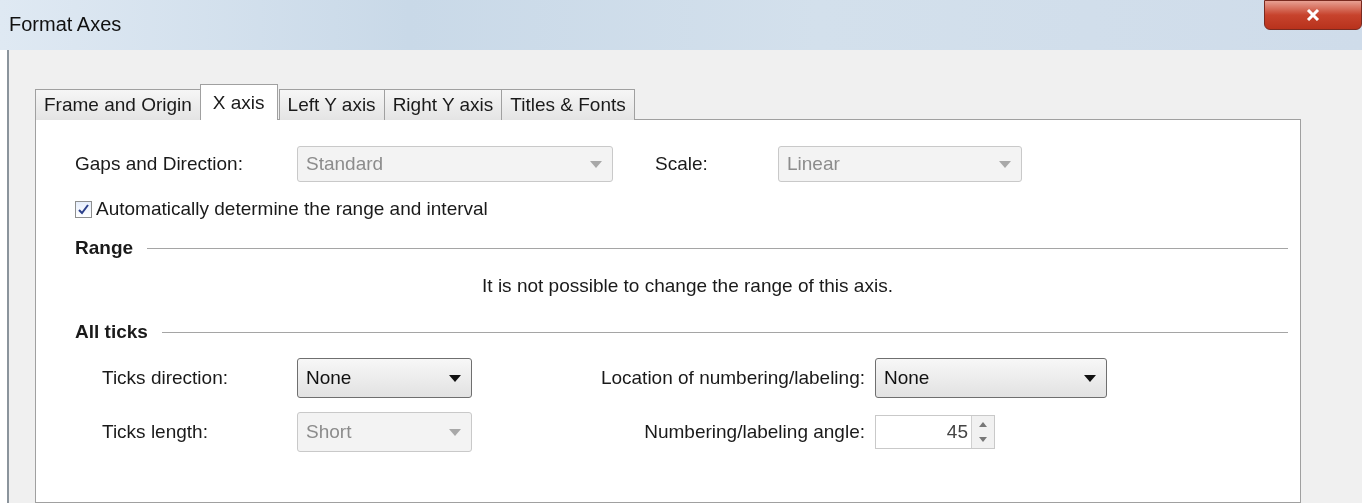 Image resolution: width=1362 pixels, height=503 pixels. Describe the element at coordinates (331, 104) in the screenshot. I see `tab: Left Y axis` at that location.